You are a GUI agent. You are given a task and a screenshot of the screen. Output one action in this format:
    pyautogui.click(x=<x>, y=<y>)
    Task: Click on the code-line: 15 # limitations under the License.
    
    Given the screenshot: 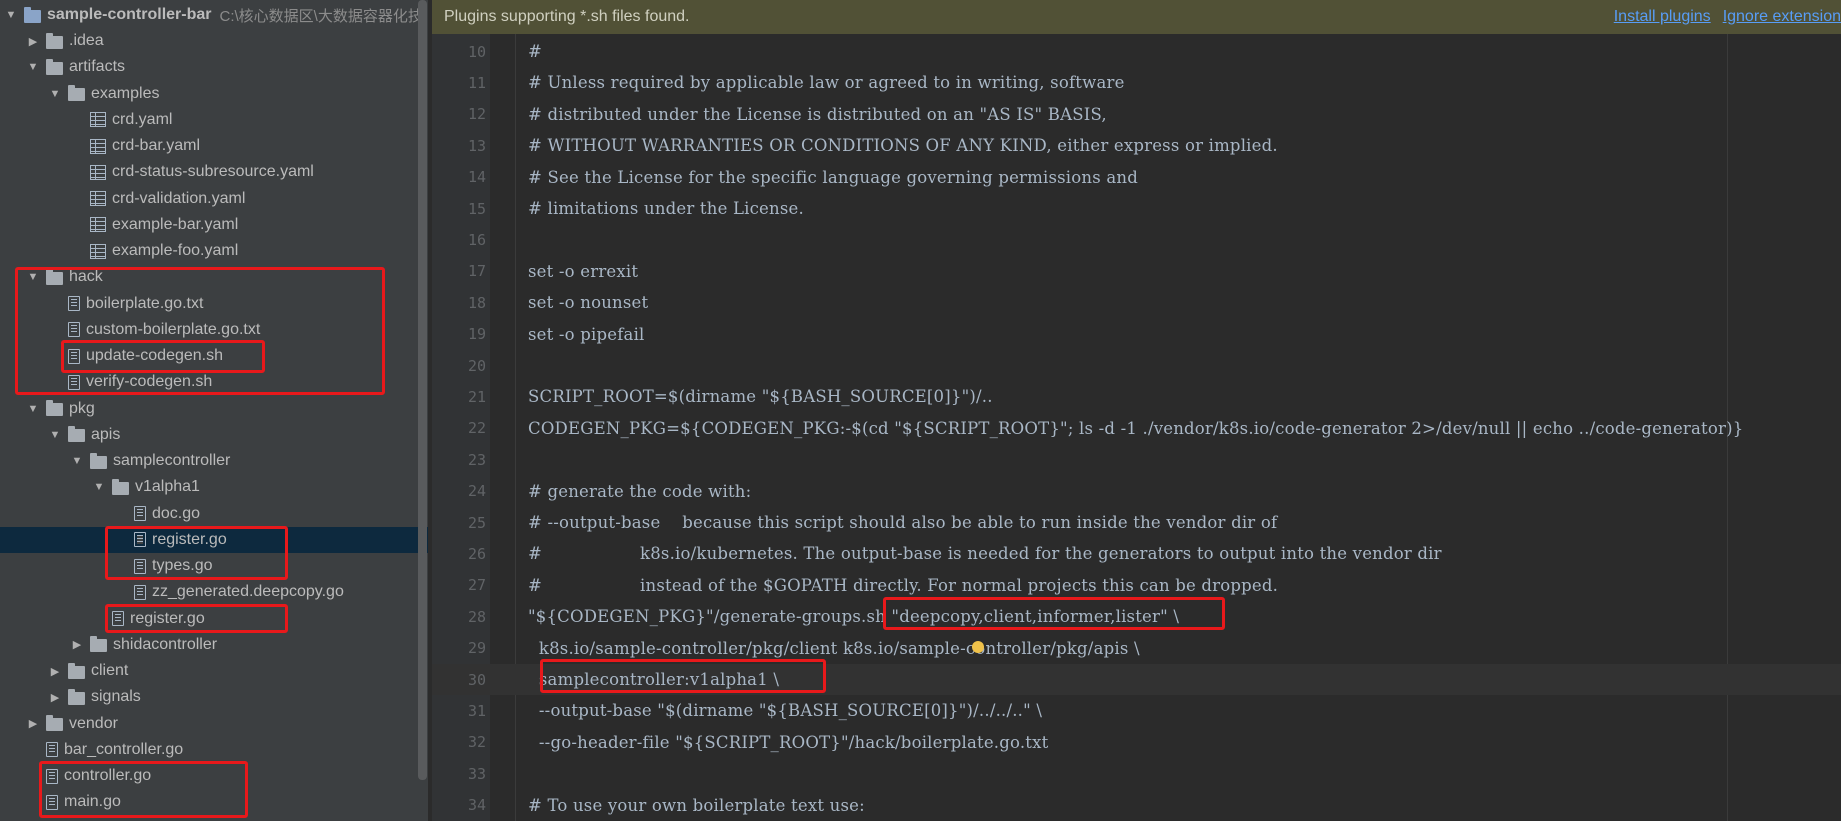 What is the action you would take?
    pyautogui.click(x=1136, y=208)
    